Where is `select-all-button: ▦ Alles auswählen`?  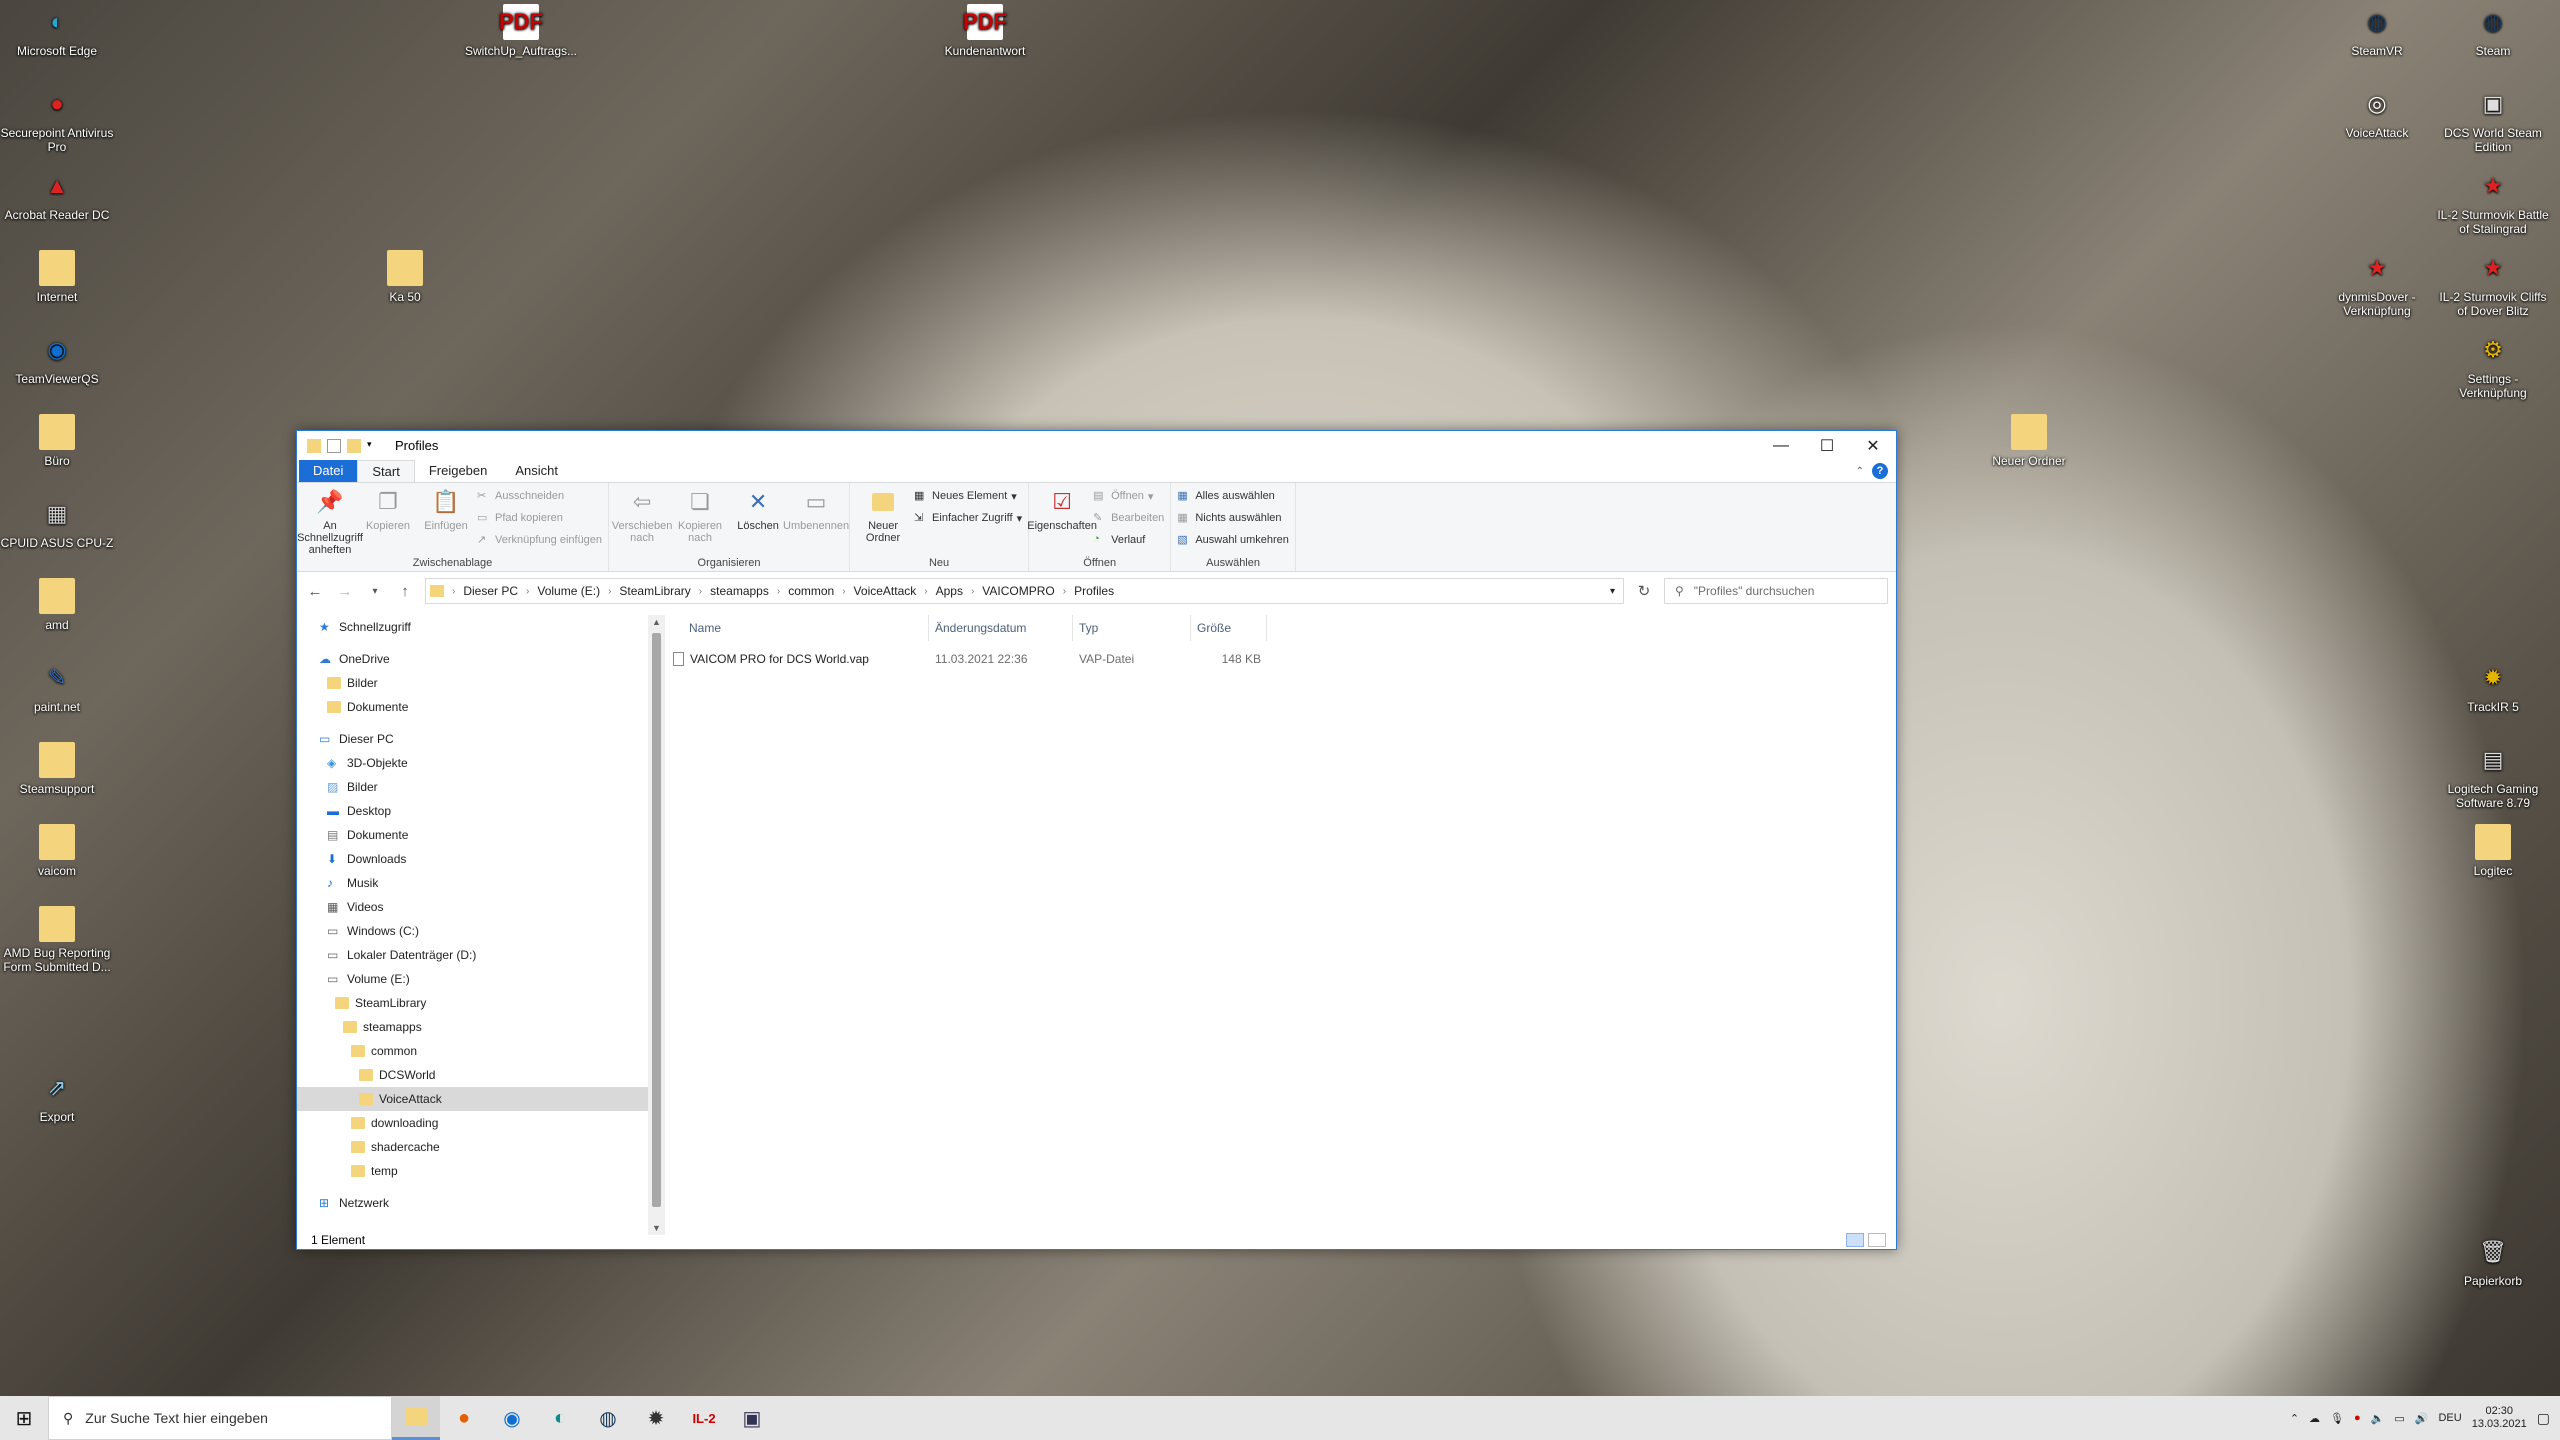
select-all-button: ▦ Alles auswählen is located at coordinates (1233, 496).